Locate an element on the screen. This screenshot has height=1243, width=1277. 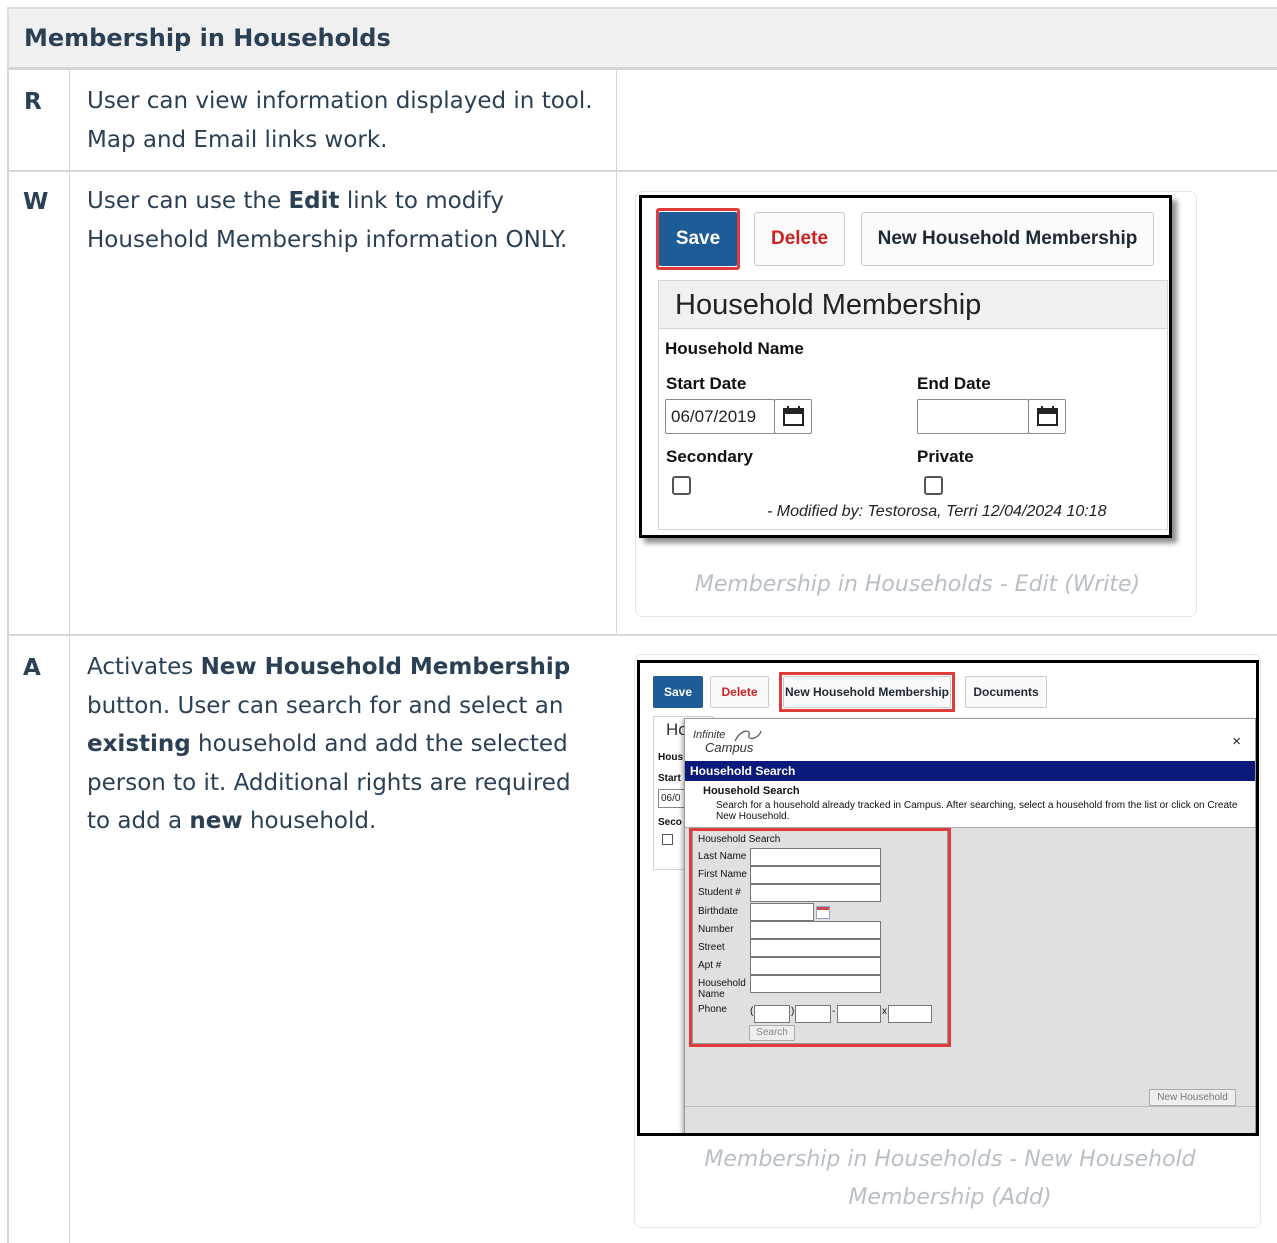
start-date-label: Start Date is located at coordinates (706, 383).